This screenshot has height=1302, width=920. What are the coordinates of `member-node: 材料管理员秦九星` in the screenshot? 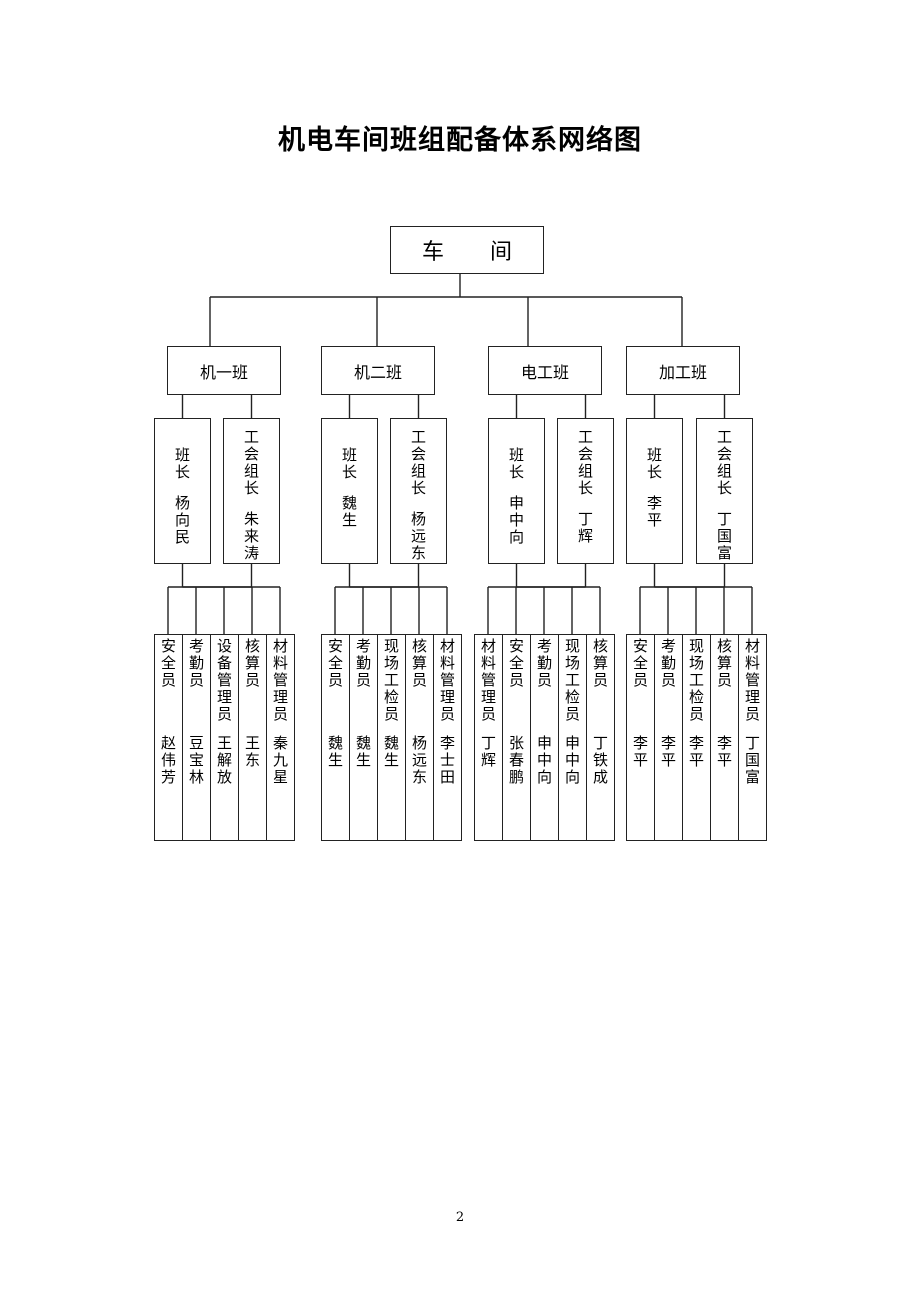 It's located at (280, 737).